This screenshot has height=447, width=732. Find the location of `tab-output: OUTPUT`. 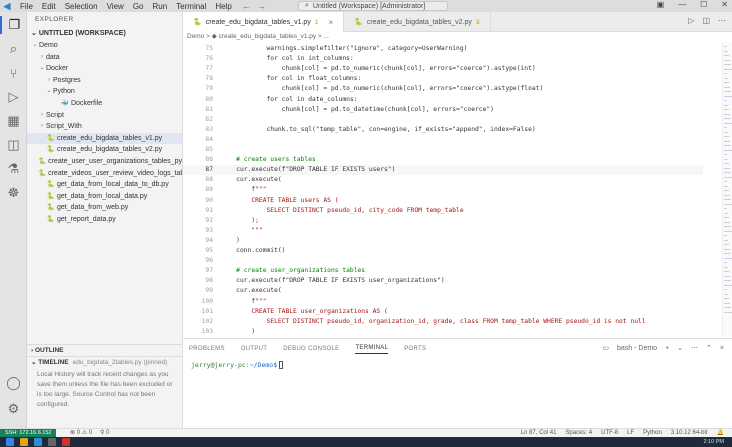

tab-output: OUTPUT is located at coordinates (254, 349).